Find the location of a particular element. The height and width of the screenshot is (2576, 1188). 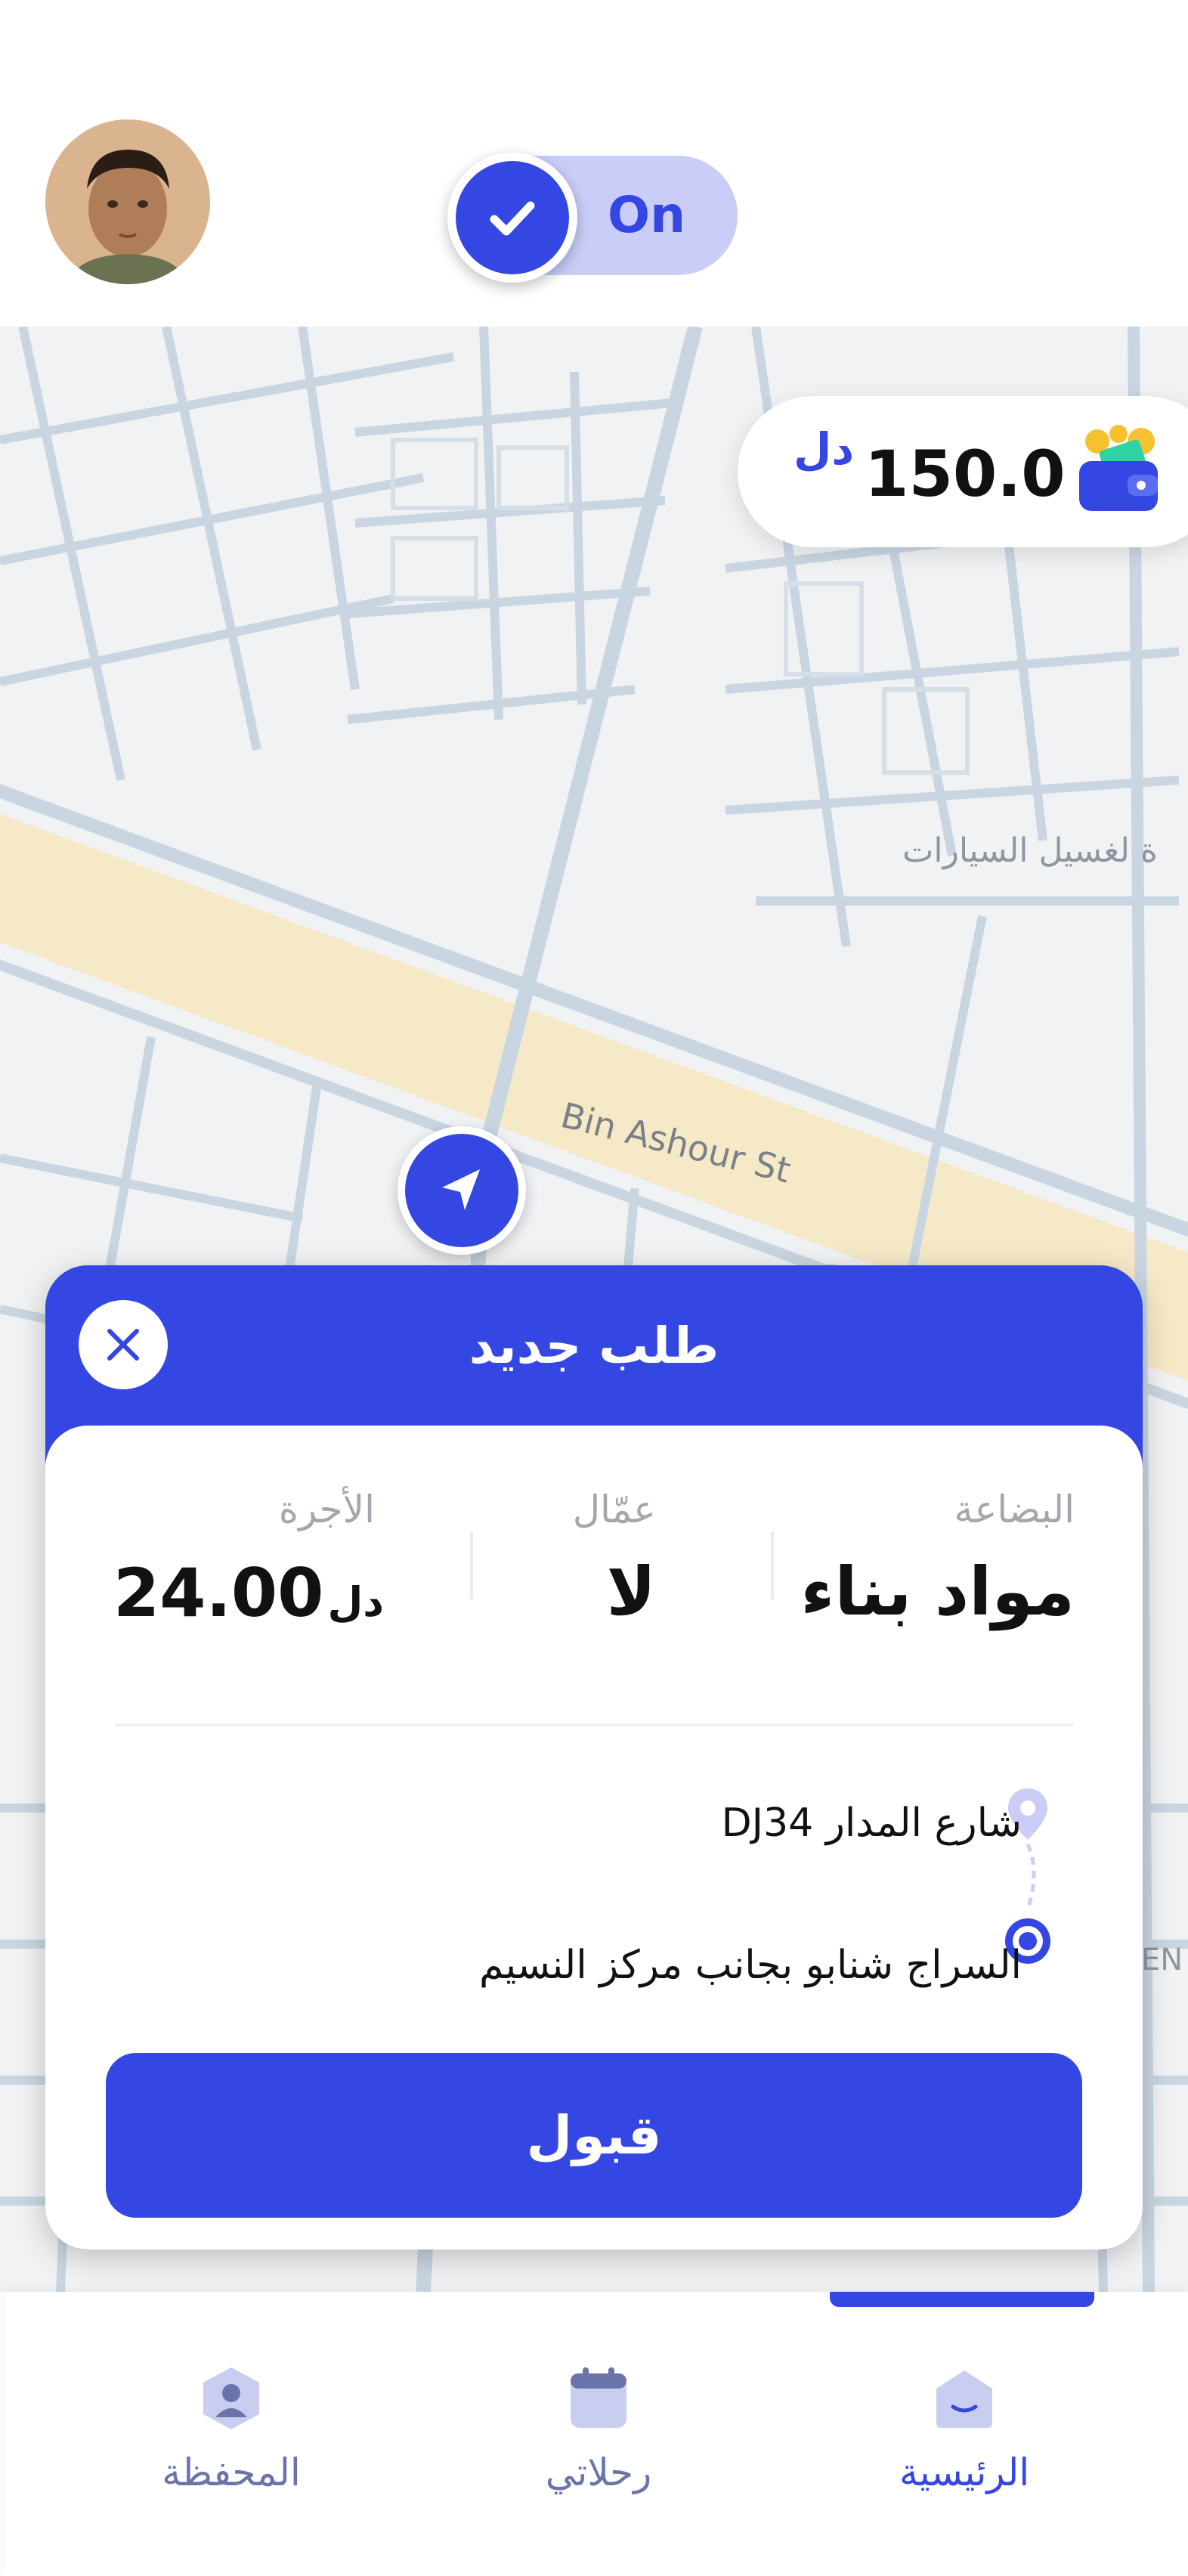

fare-amount: 24.00 is located at coordinates (219, 1593).